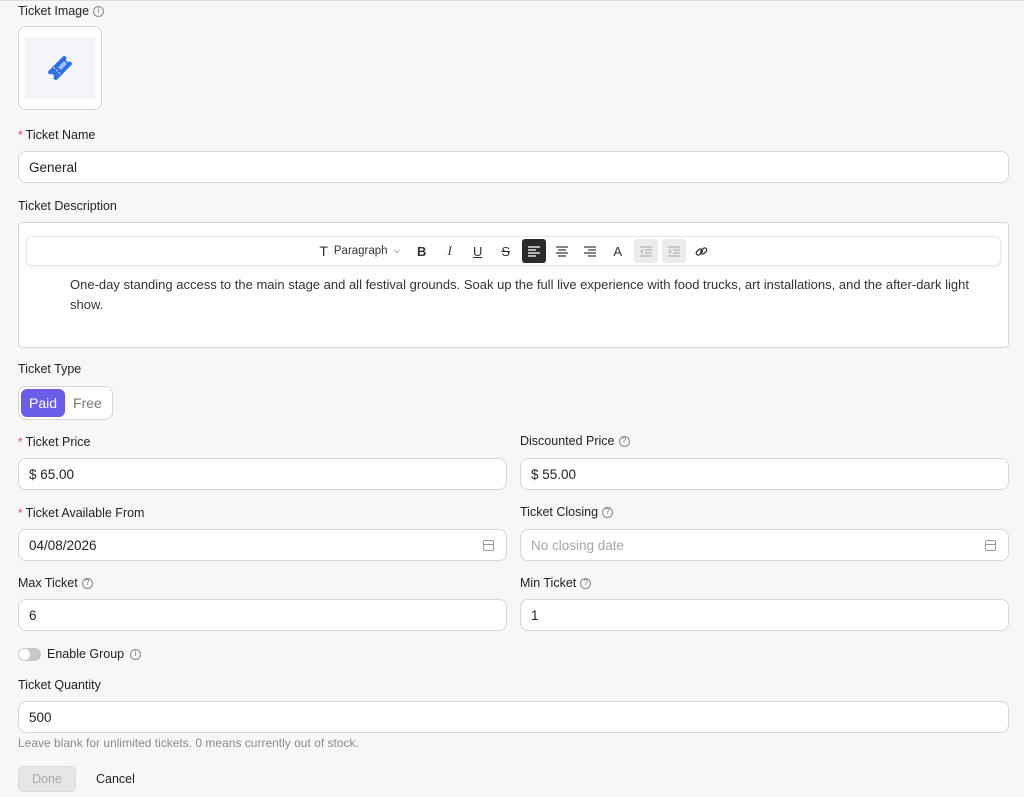 The height and width of the screenshot is (797, 1024). I want to click on enable-group-toggle, so click(29, 654).